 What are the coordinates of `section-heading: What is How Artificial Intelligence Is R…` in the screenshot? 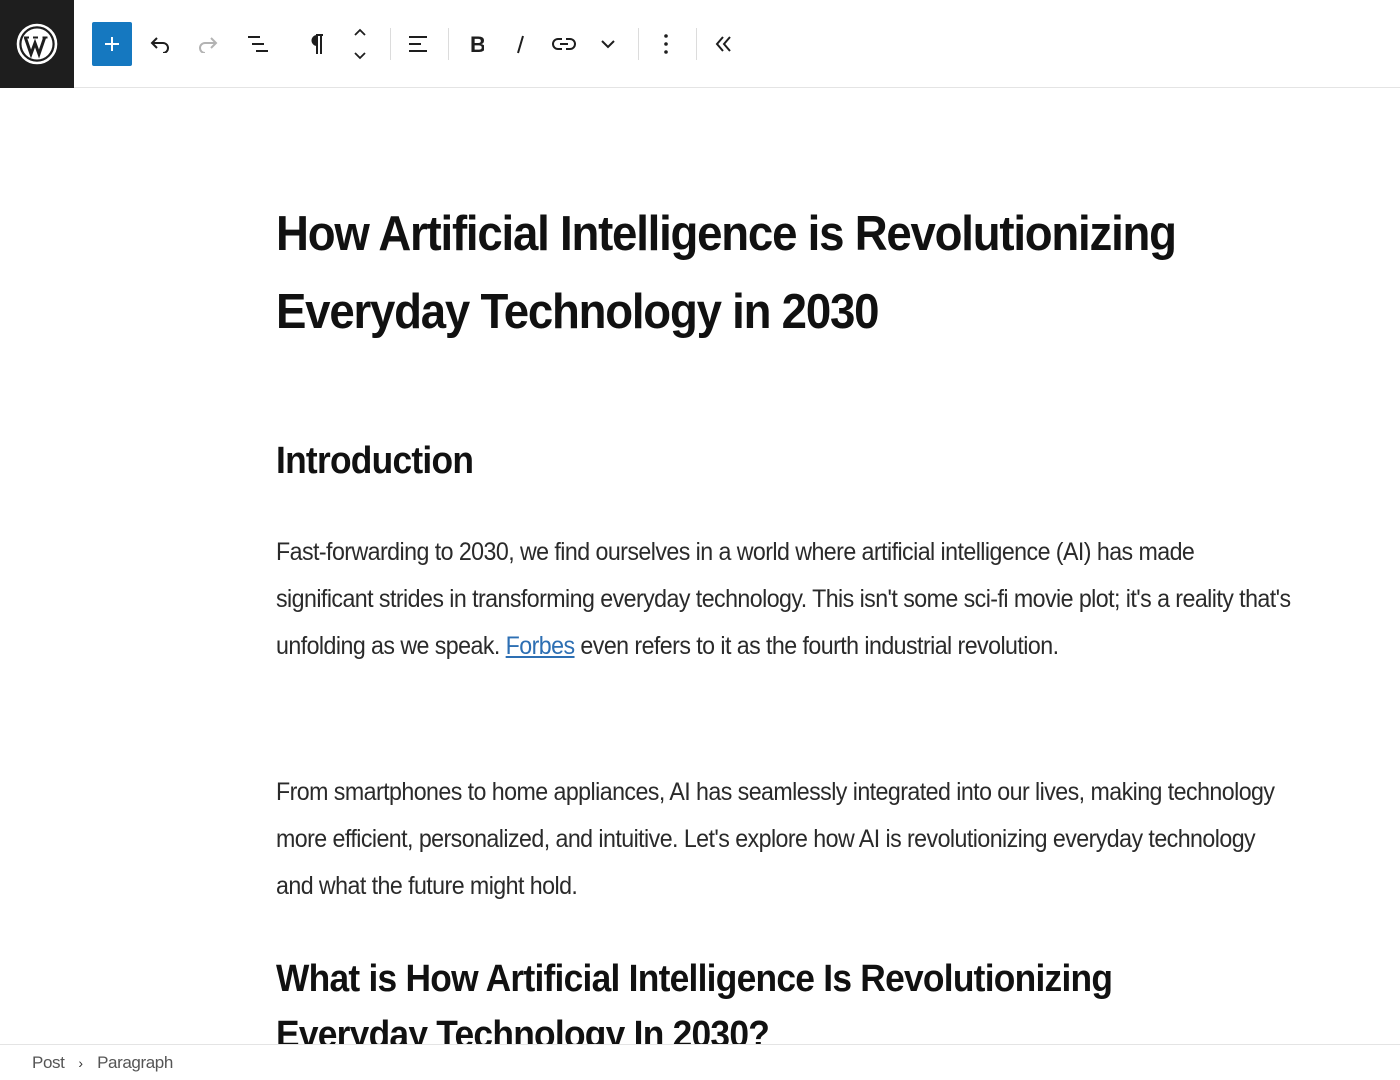 It's located at (759, 997).